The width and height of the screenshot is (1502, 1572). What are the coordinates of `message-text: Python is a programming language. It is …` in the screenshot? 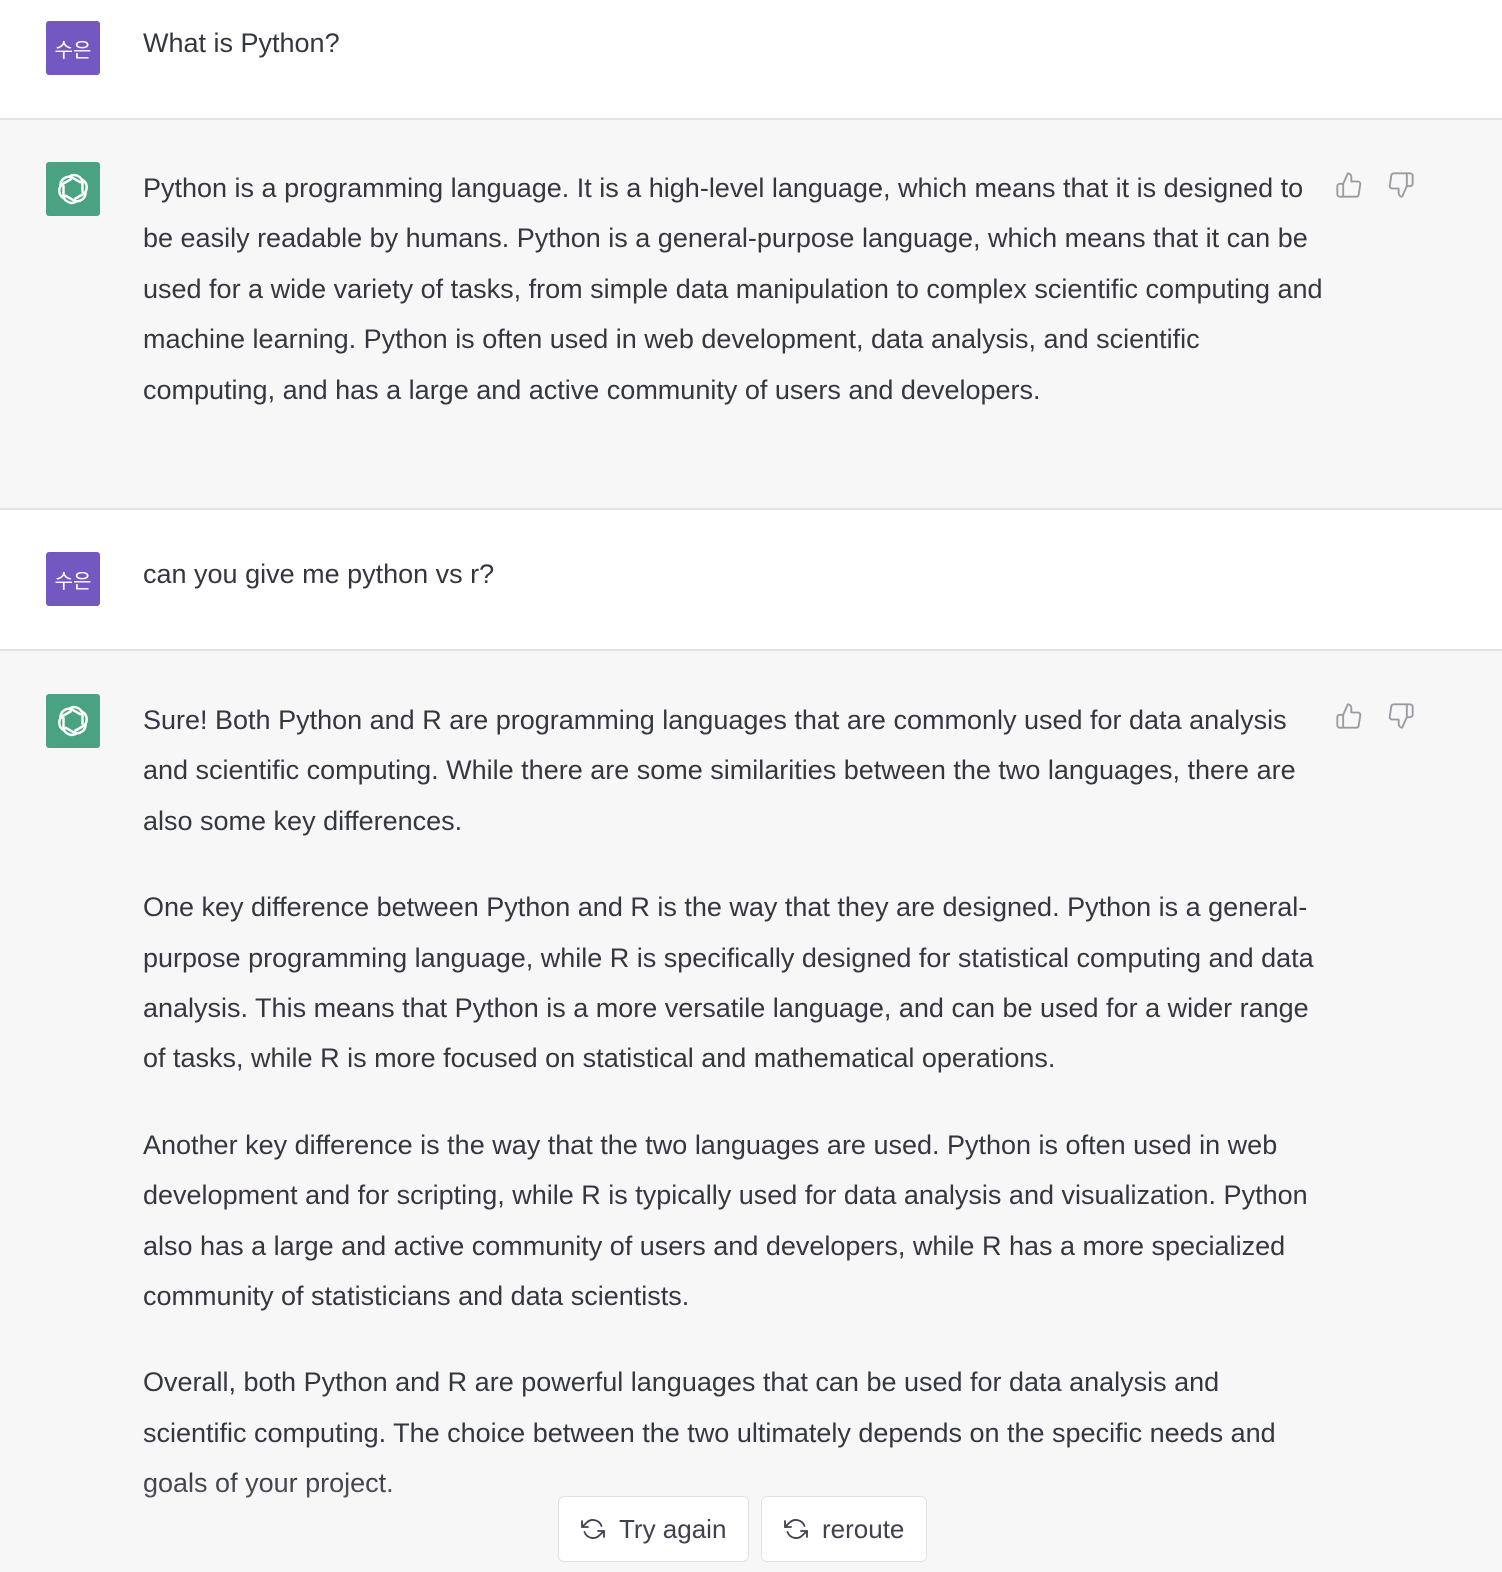 It's located at (733, 289).